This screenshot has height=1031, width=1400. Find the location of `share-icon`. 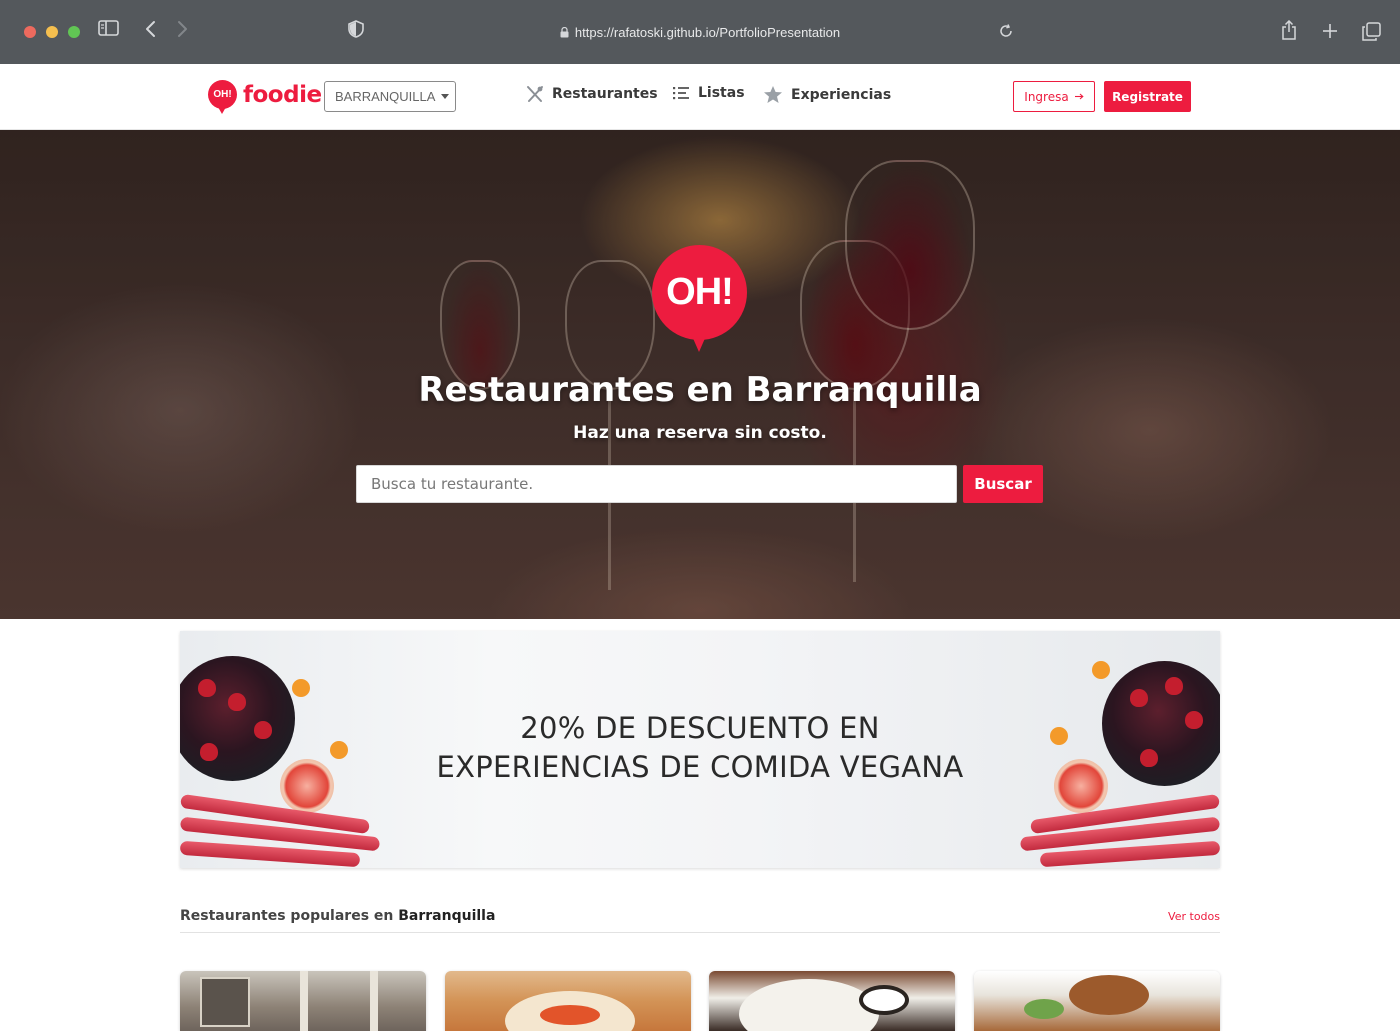

share-icon is located at coordinates (1289, 30).